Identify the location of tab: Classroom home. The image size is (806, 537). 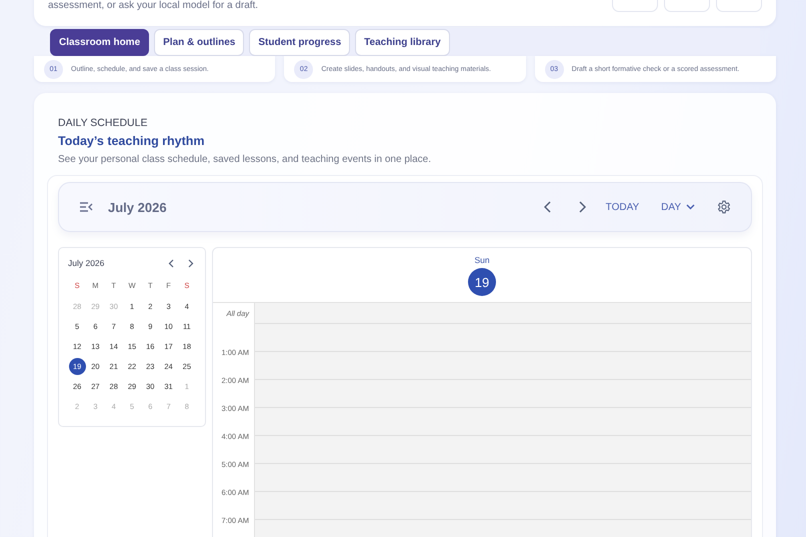
(100, 42).